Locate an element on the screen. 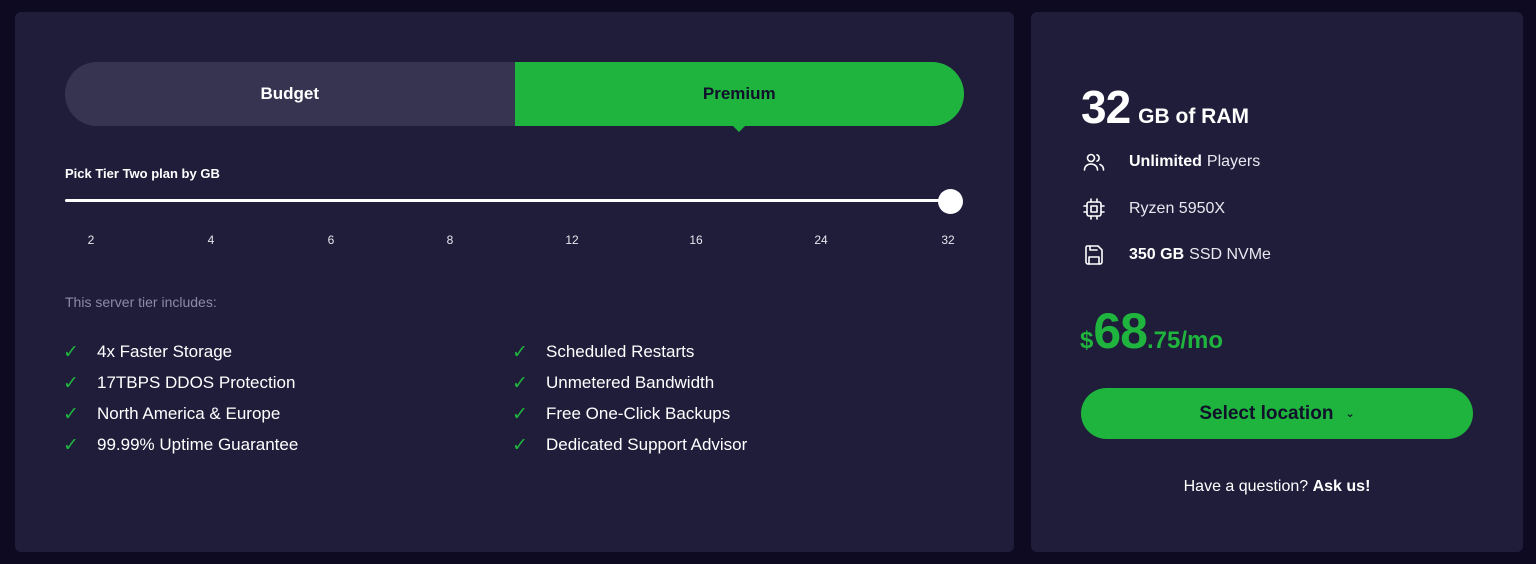 Image resolution: width=1536 pixels, height=564 pixels. list-item: ✓ Scheduled Restarts is located at coordinates (667, 352).